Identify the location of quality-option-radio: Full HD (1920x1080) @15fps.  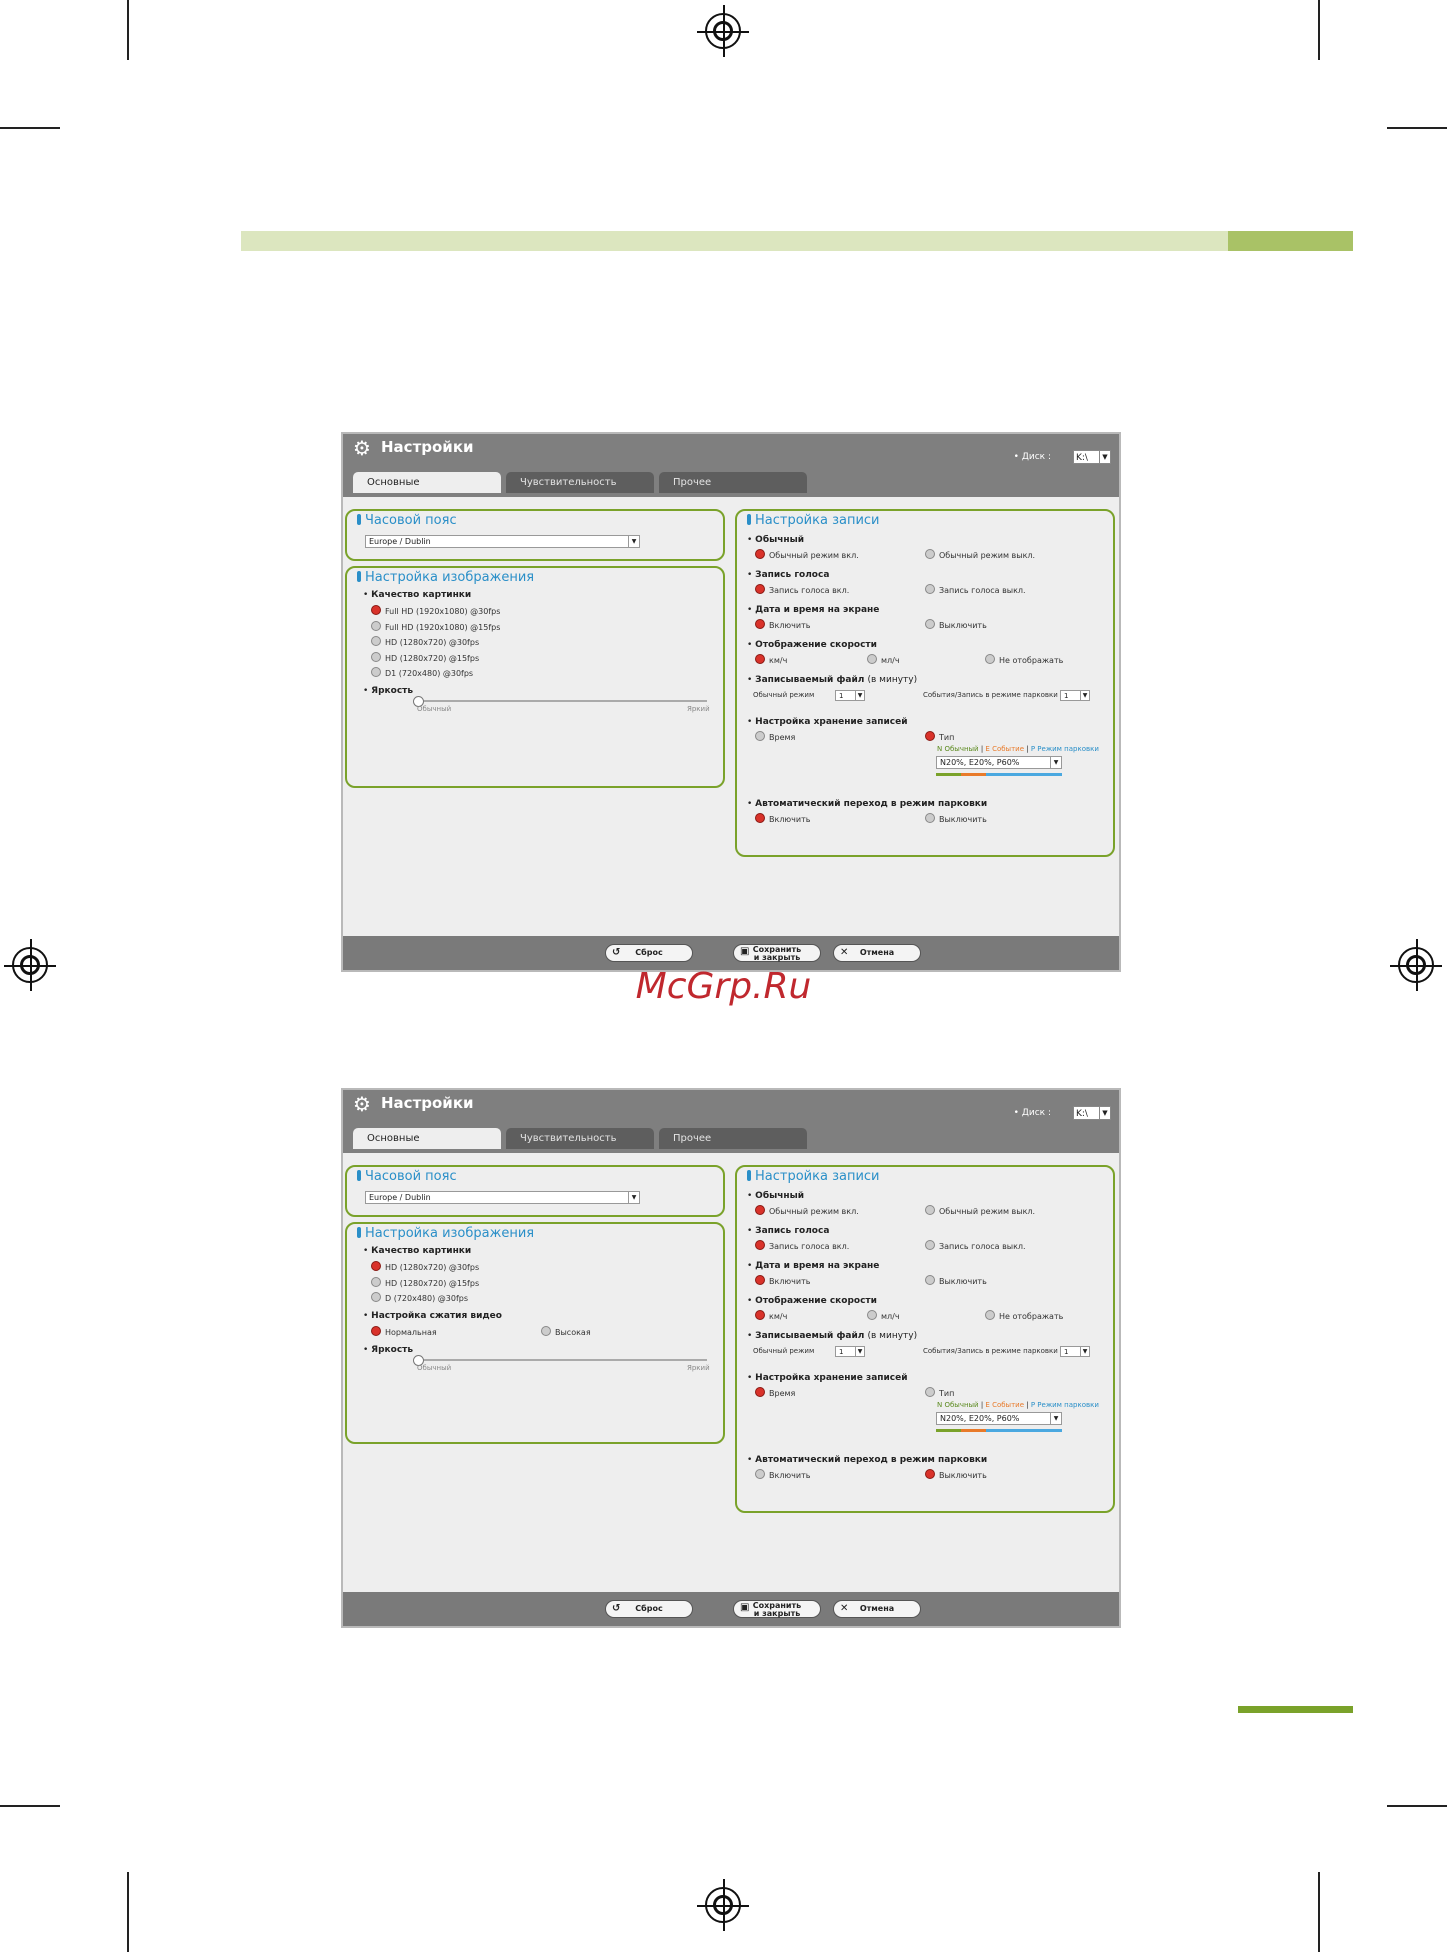
(435, 626).